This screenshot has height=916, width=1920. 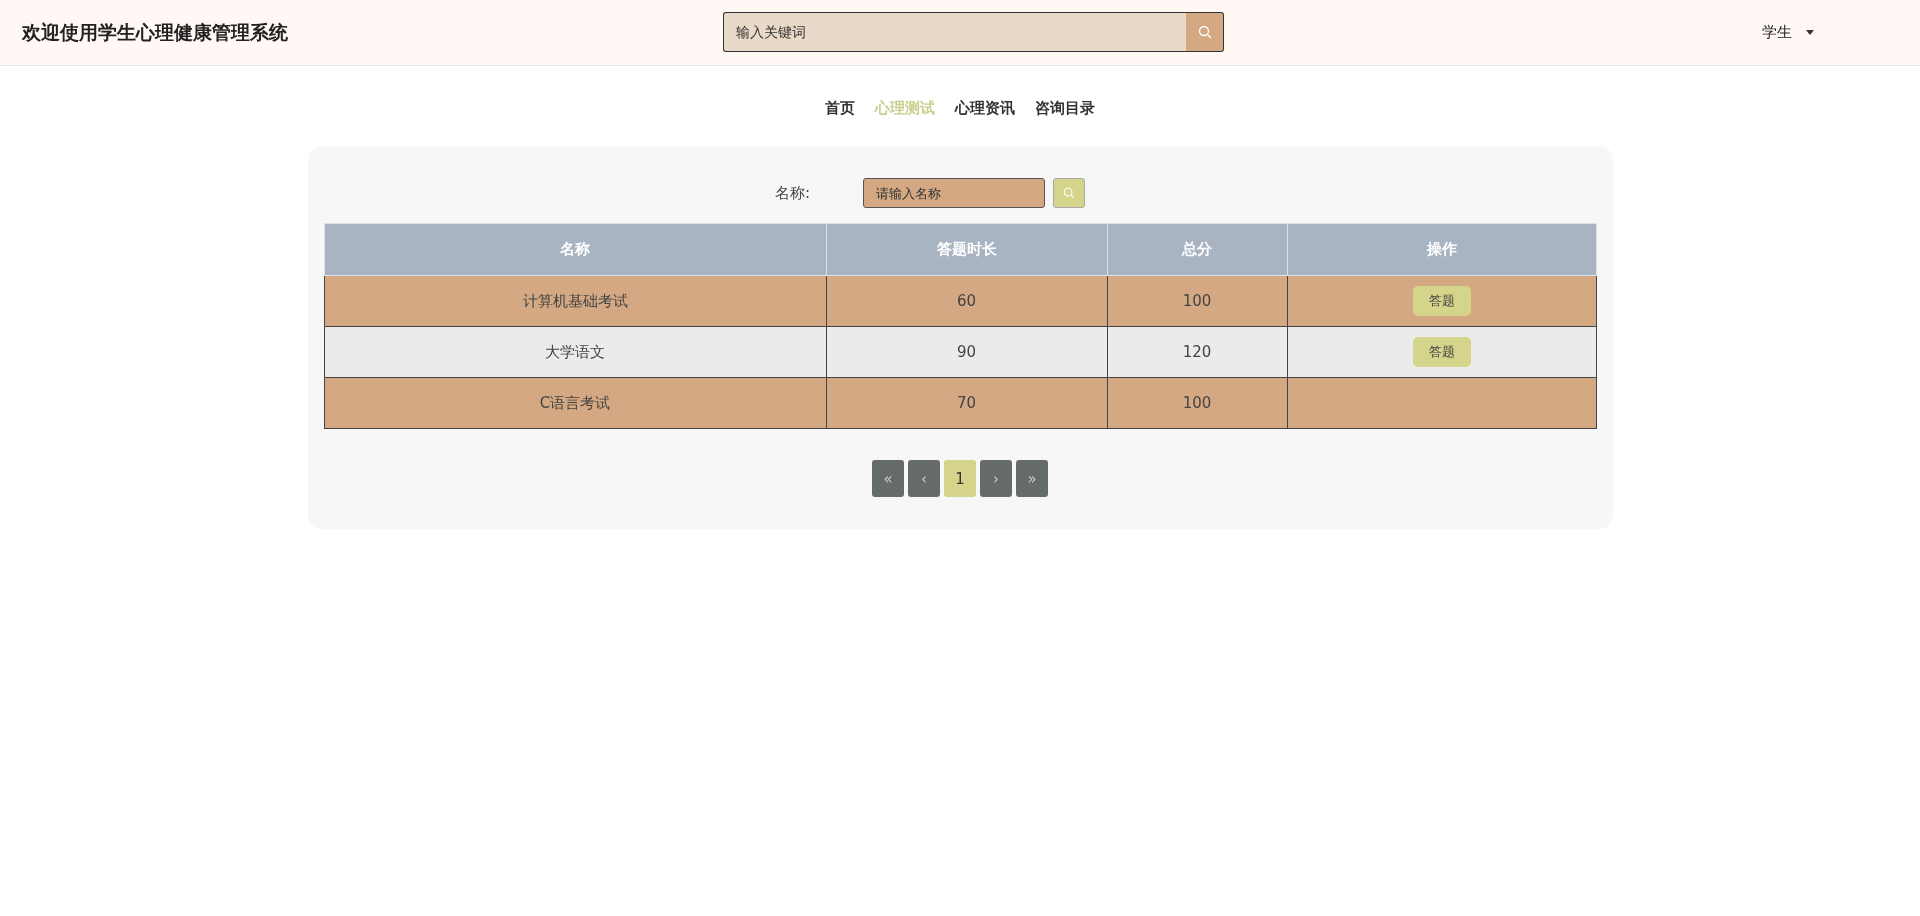 I want to click on table-cell: 70, so click(x=966, y=403).